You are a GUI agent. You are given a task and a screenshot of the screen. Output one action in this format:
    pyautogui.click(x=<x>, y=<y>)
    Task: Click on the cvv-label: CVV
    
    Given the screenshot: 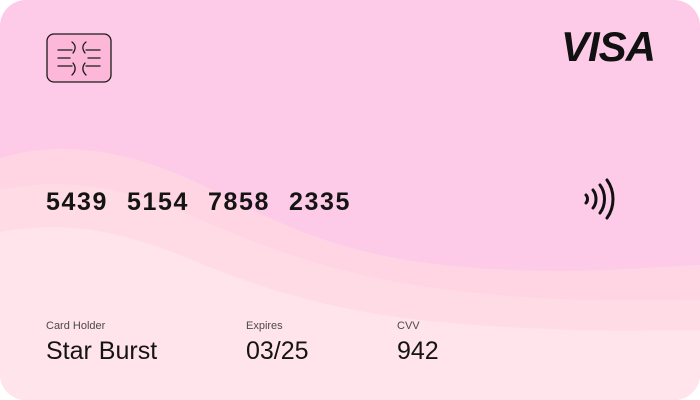 What is the action you would take?
    pyautogui.click(x=408, y=326)
    